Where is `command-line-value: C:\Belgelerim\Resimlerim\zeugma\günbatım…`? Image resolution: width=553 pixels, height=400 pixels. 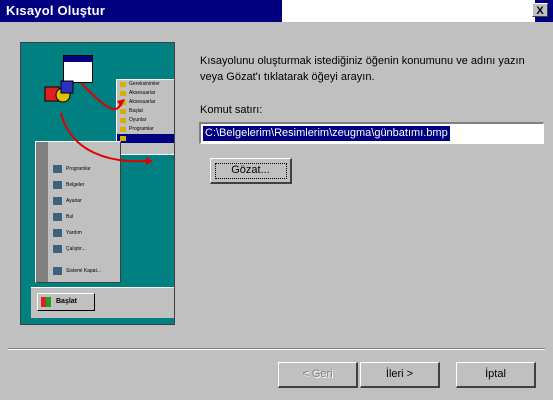 command-line-value: C:\Belgelerim\Resimlerim\zeugma\günbatım… is located at coordinates (326, 133).